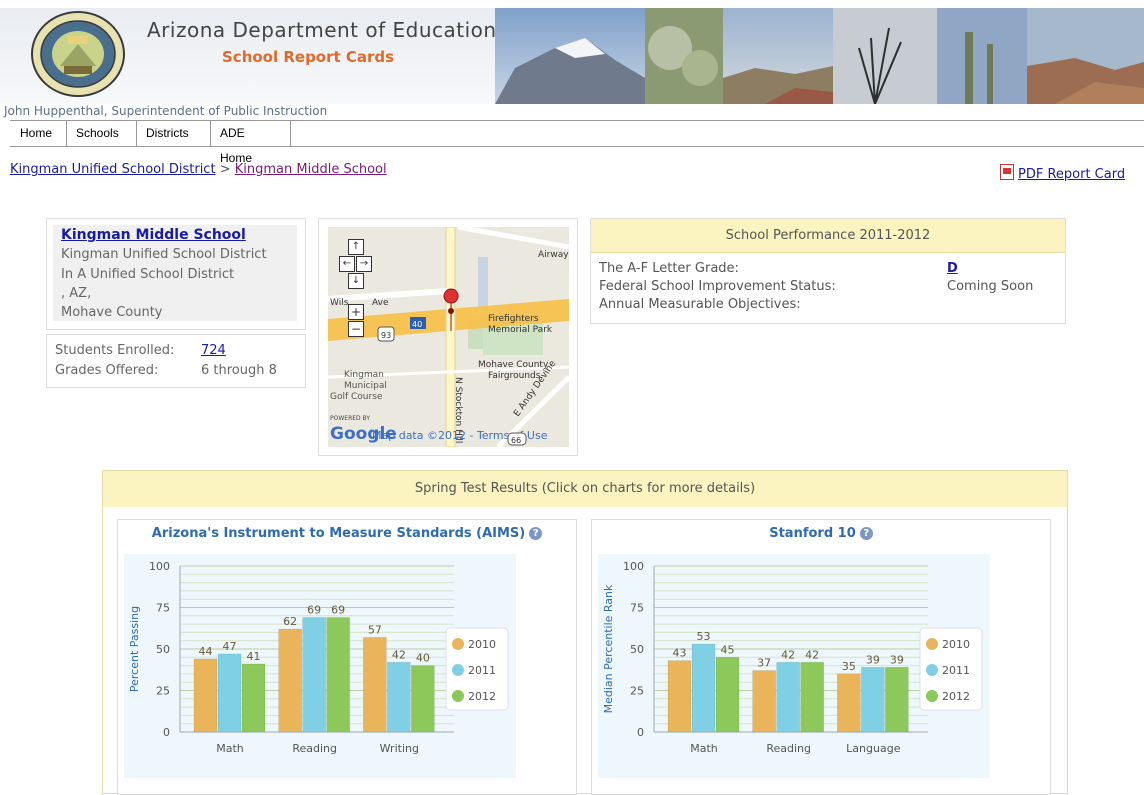 The width and height of the screenshot is (1144, 795). I want to click on enrolled-value-link: 724, so click(213, 350).